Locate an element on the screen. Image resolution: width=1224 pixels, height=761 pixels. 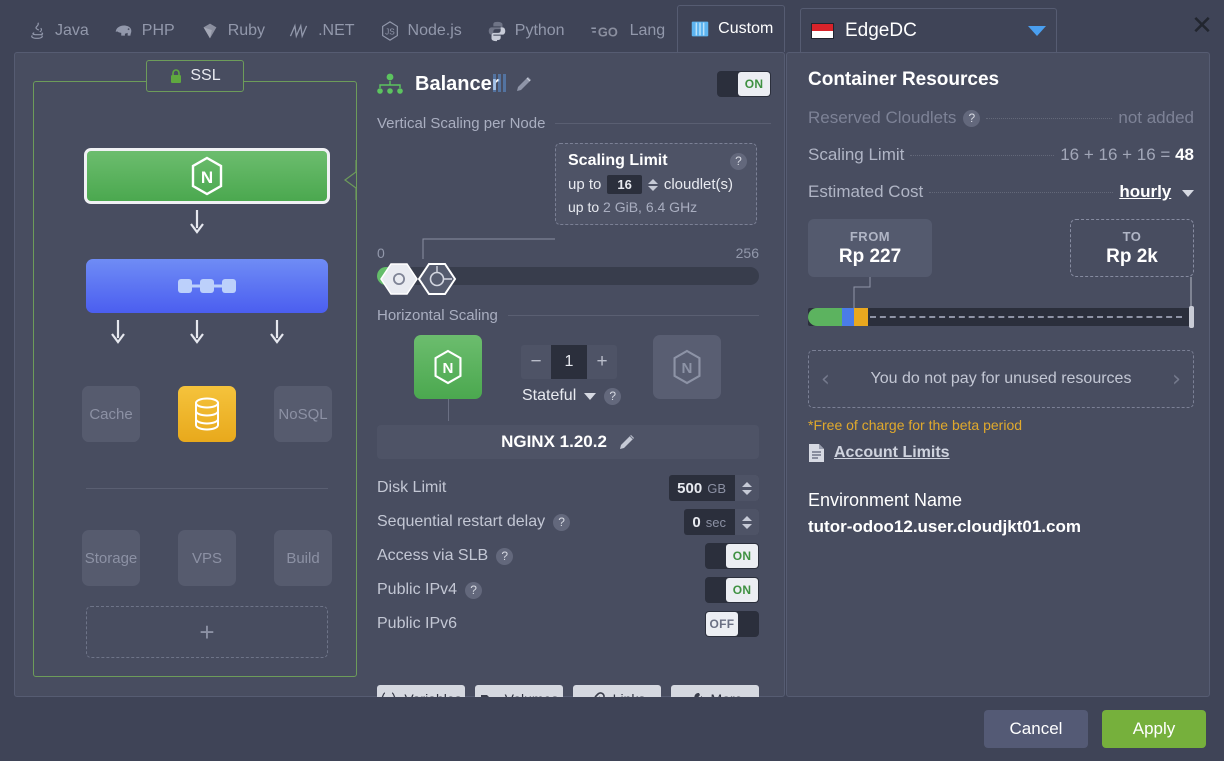
topology-node-sql is located at coordinates (207, 414).